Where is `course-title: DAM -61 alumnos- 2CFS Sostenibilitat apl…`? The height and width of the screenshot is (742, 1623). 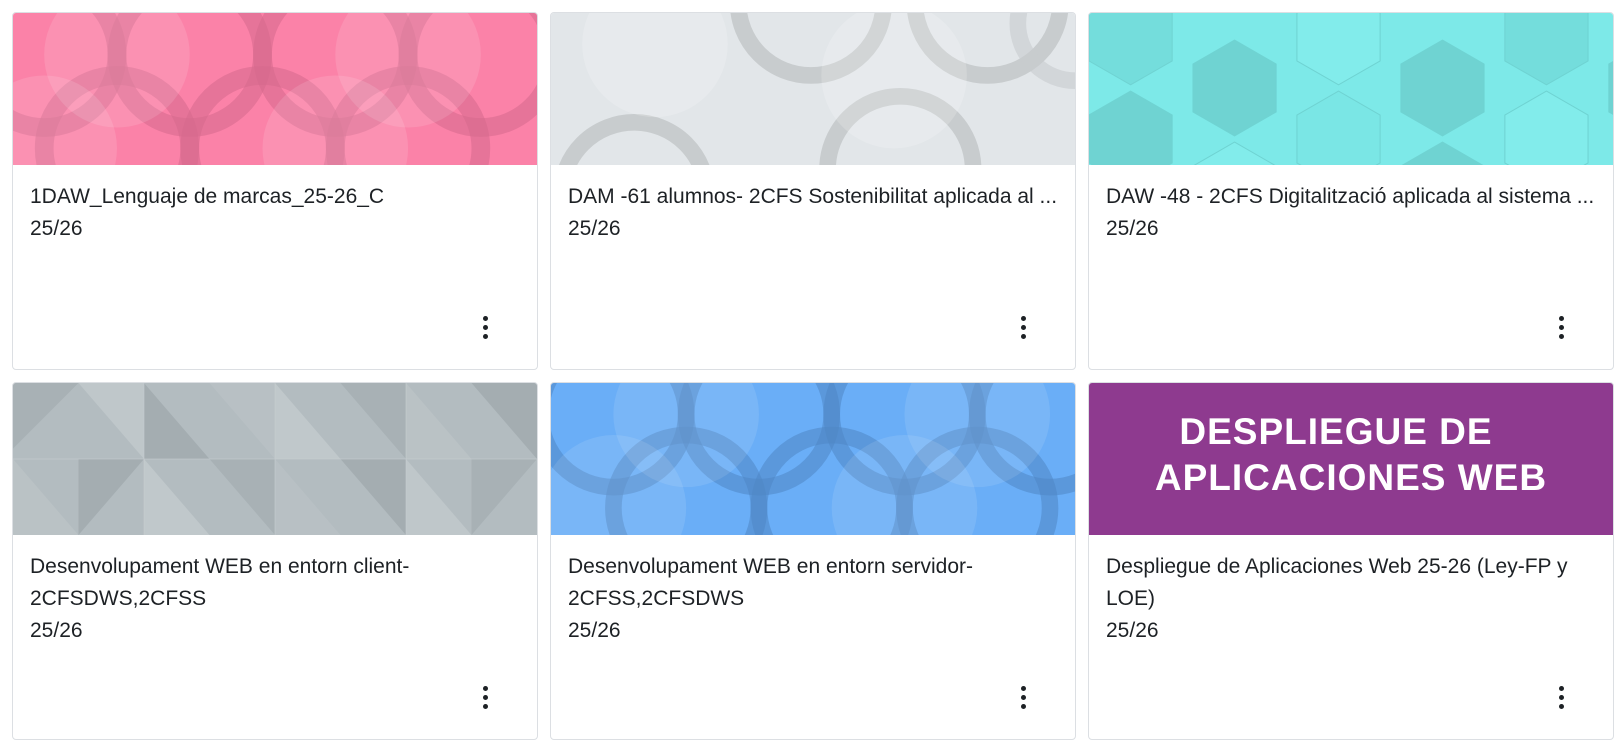
course-title: DAM -61 alumnos- 2CFS Sostenibilitat apl… is located at coordinates (813, 197).